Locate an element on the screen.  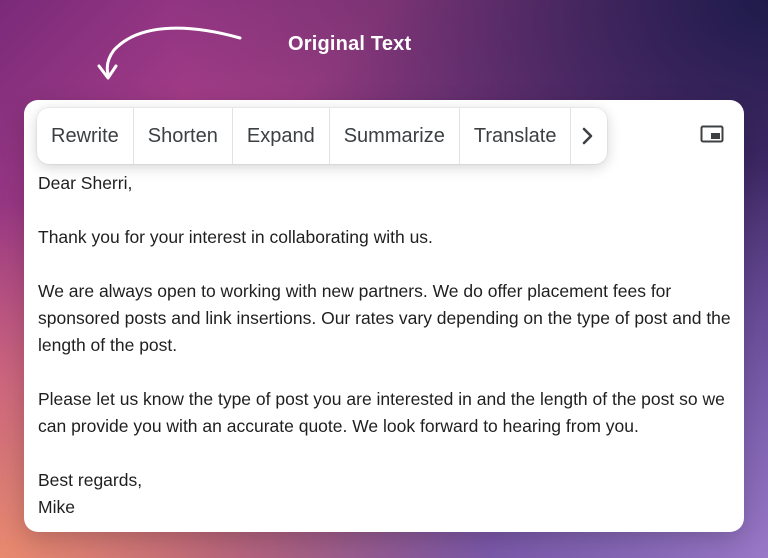
email-signature: Mike is located at coordinates (56, 507).